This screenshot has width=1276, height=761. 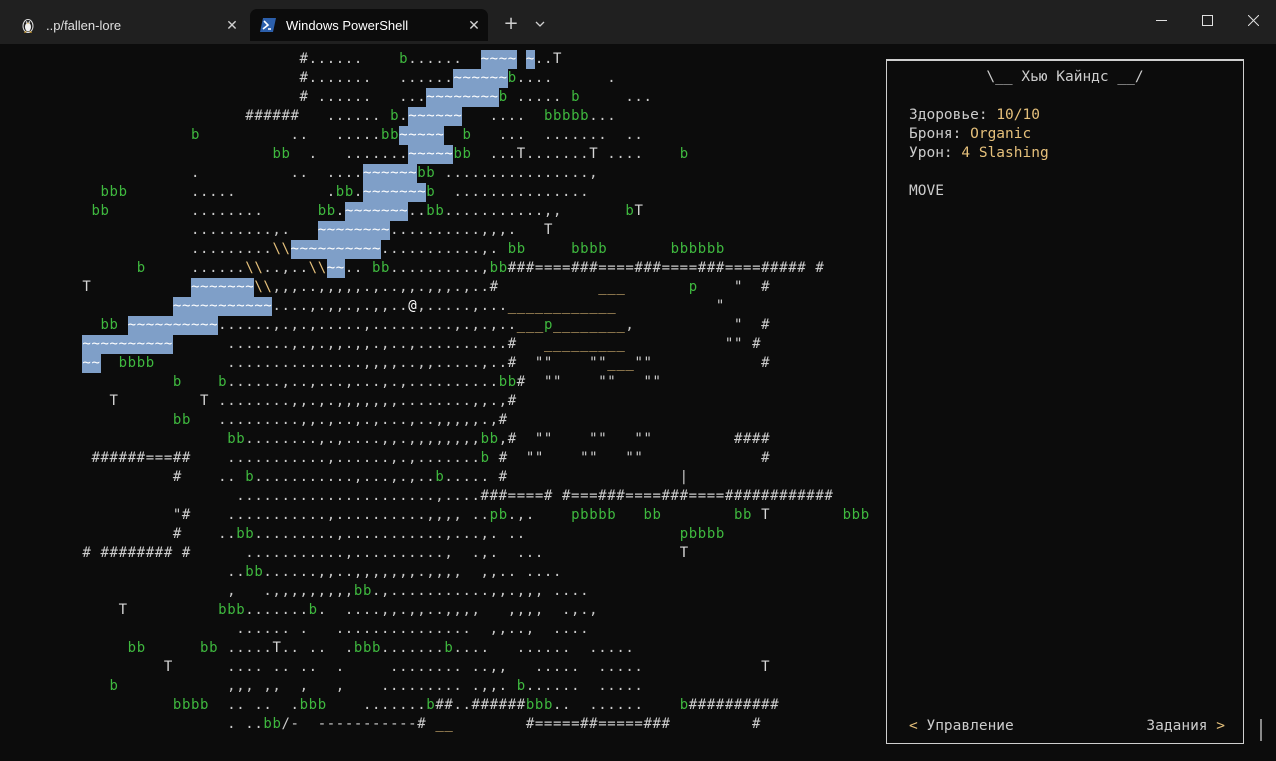 I want to click on minimize-button, so click(x=1161, y=20).